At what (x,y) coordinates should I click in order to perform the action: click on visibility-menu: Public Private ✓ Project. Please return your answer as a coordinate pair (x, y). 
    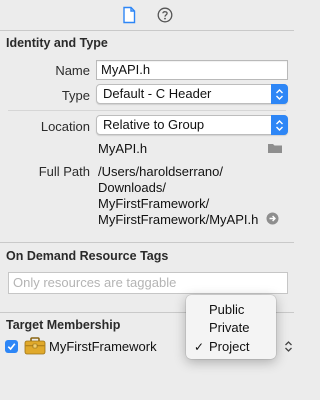
    Looking at the image, I should click on (231, 327).